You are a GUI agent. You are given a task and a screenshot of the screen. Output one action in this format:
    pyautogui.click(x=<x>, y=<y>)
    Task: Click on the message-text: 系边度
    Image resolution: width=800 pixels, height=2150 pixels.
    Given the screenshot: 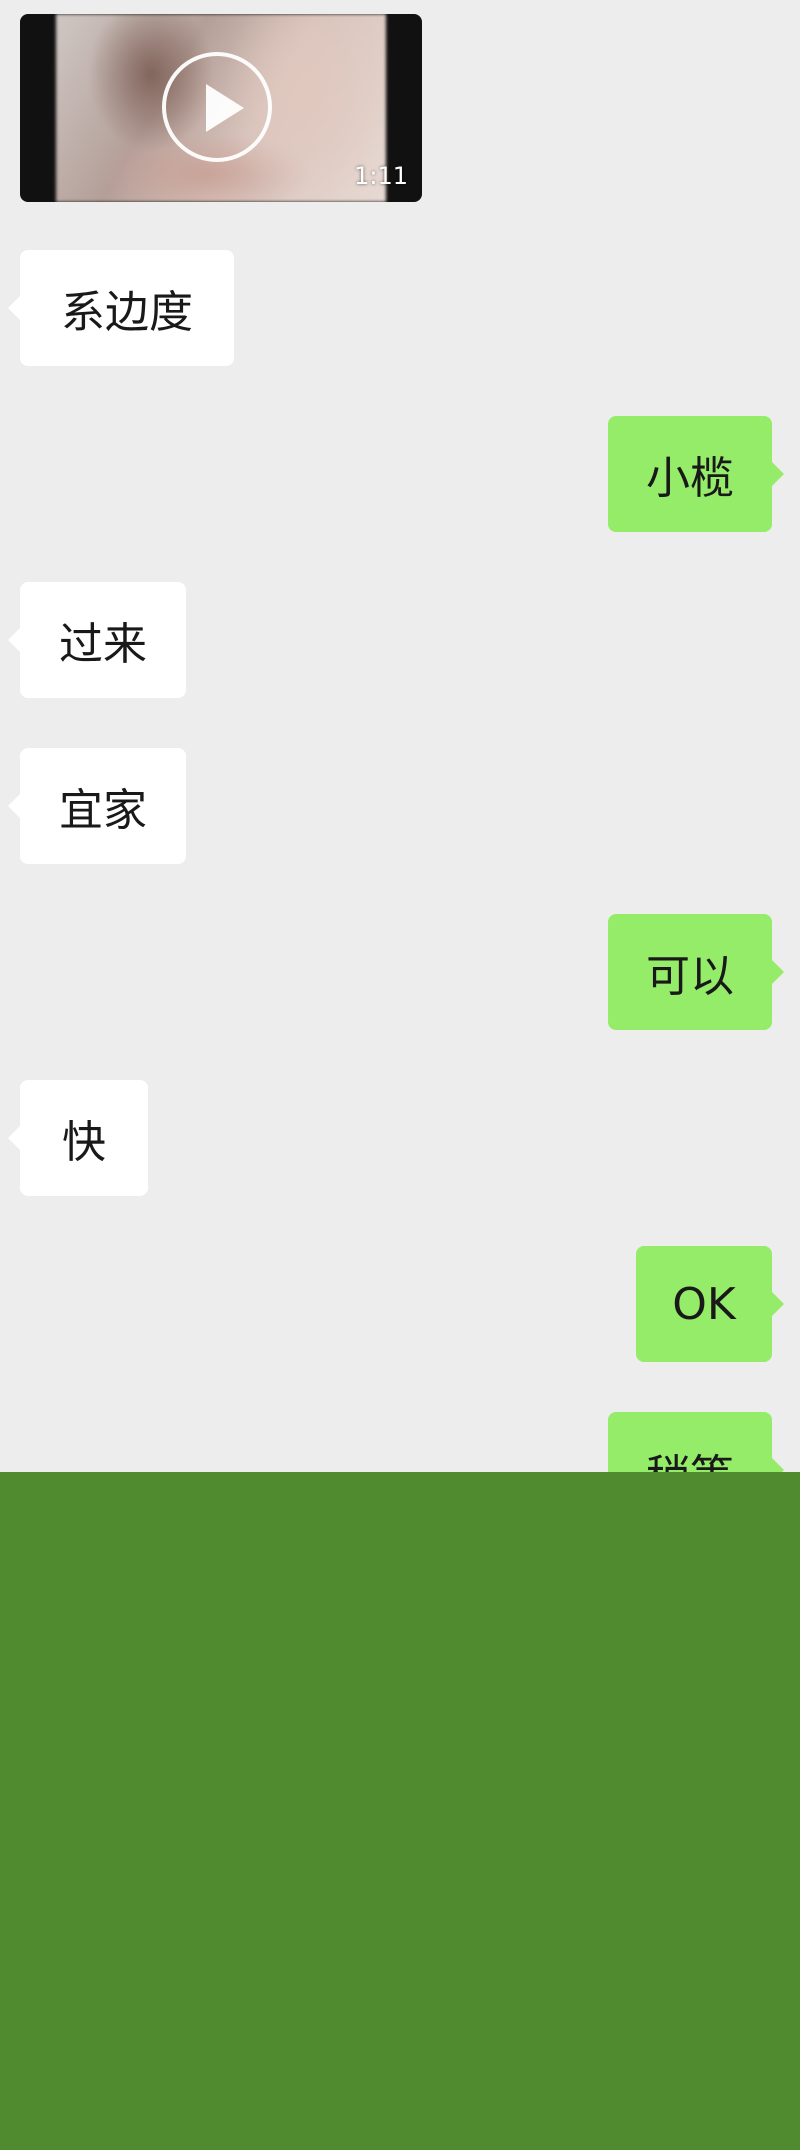 What is the action you would take?
    pyautogui.click(x=127, y=312)
    